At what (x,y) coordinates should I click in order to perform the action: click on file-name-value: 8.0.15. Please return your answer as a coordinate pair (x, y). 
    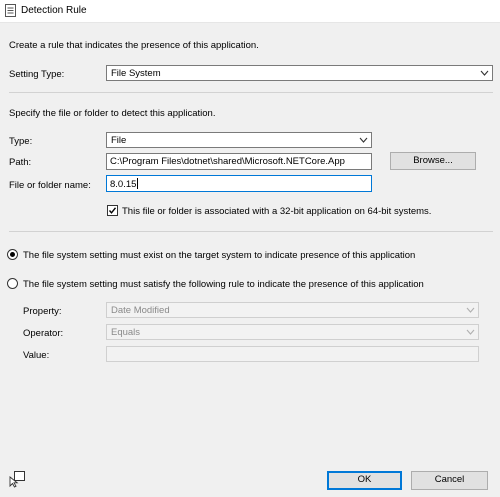
    Looking at the image, I should click on (123, 184).